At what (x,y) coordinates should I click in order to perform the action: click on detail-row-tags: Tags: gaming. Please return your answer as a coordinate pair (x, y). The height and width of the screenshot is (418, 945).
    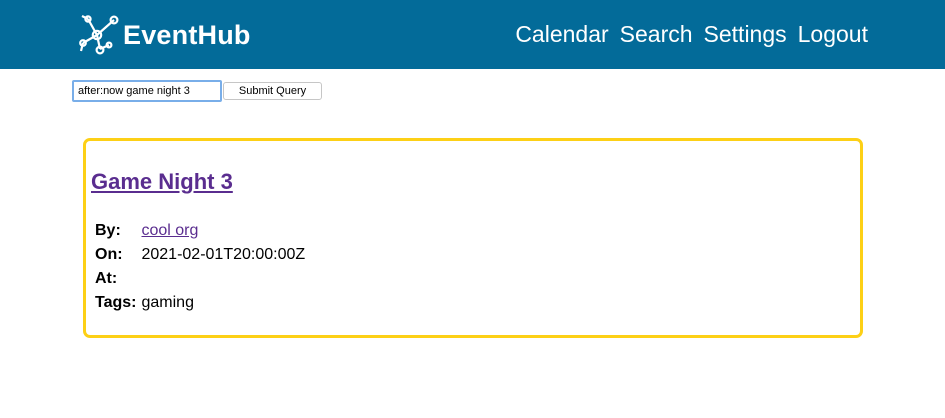
    Looking at the image, I should click on (200, 303).